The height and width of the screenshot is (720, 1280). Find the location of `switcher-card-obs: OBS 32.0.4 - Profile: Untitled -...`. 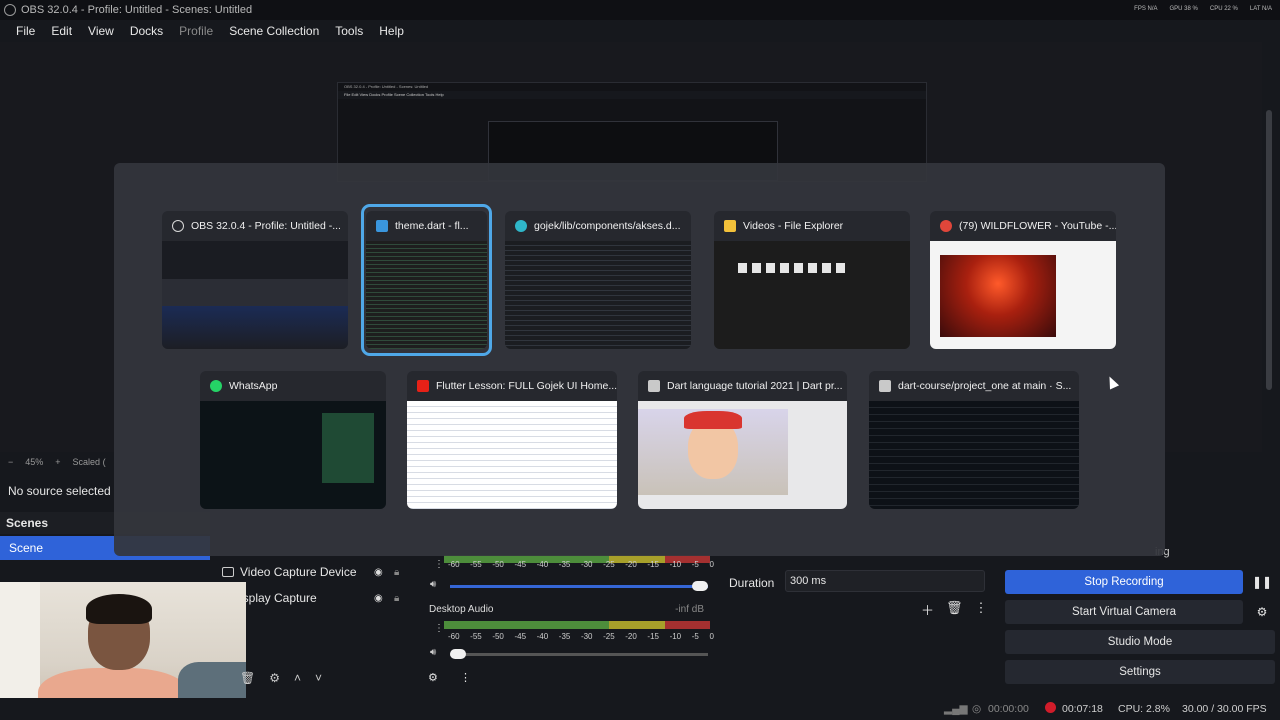

switcher-card-obs: OBS 32.0.4 - Profile: Untitled -... is located at coordinates (255, 280).